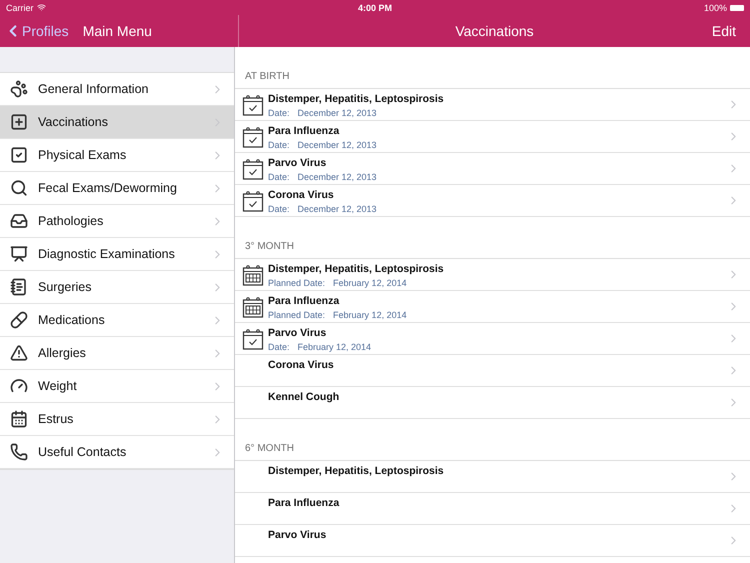 Image resolution: width=750 pixels, height=563 pixels. I want to click on carrier-label: Carrier, so click(20, 7).